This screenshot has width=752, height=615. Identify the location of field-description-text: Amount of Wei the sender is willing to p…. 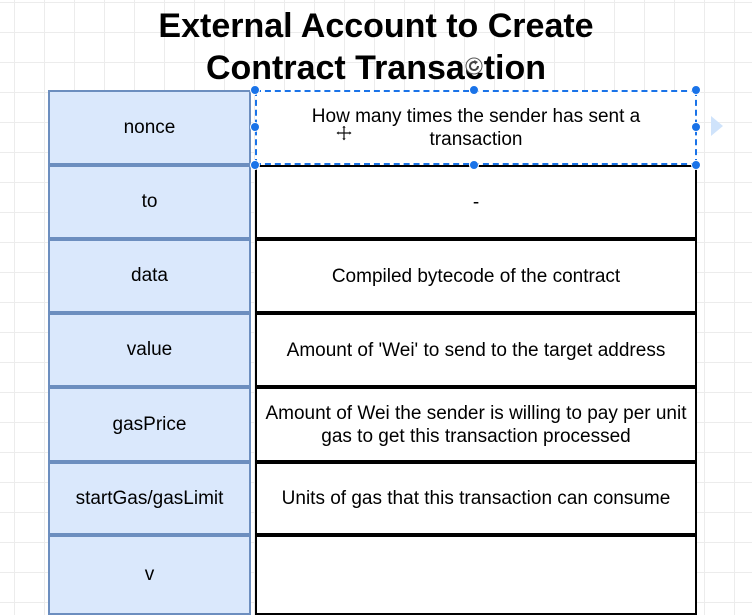
(476, 424).